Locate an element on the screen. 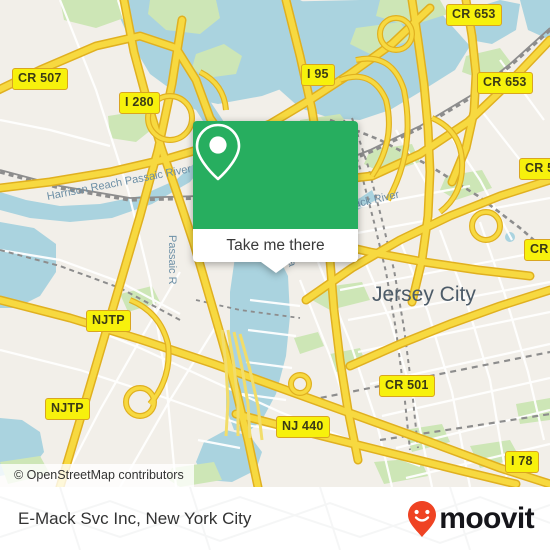  road-shield-cr501-east: CR 50 is located at coordinates (534, 169).